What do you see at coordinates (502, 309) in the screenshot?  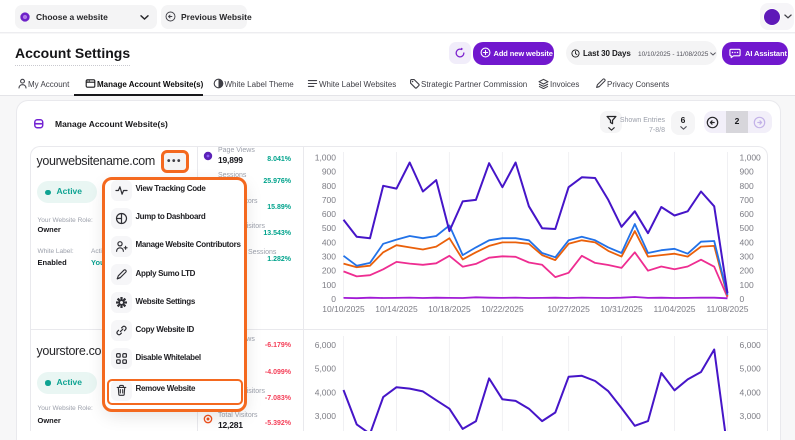 I see `svg-text: 10/22/2025` at bounding box center [502, 309].